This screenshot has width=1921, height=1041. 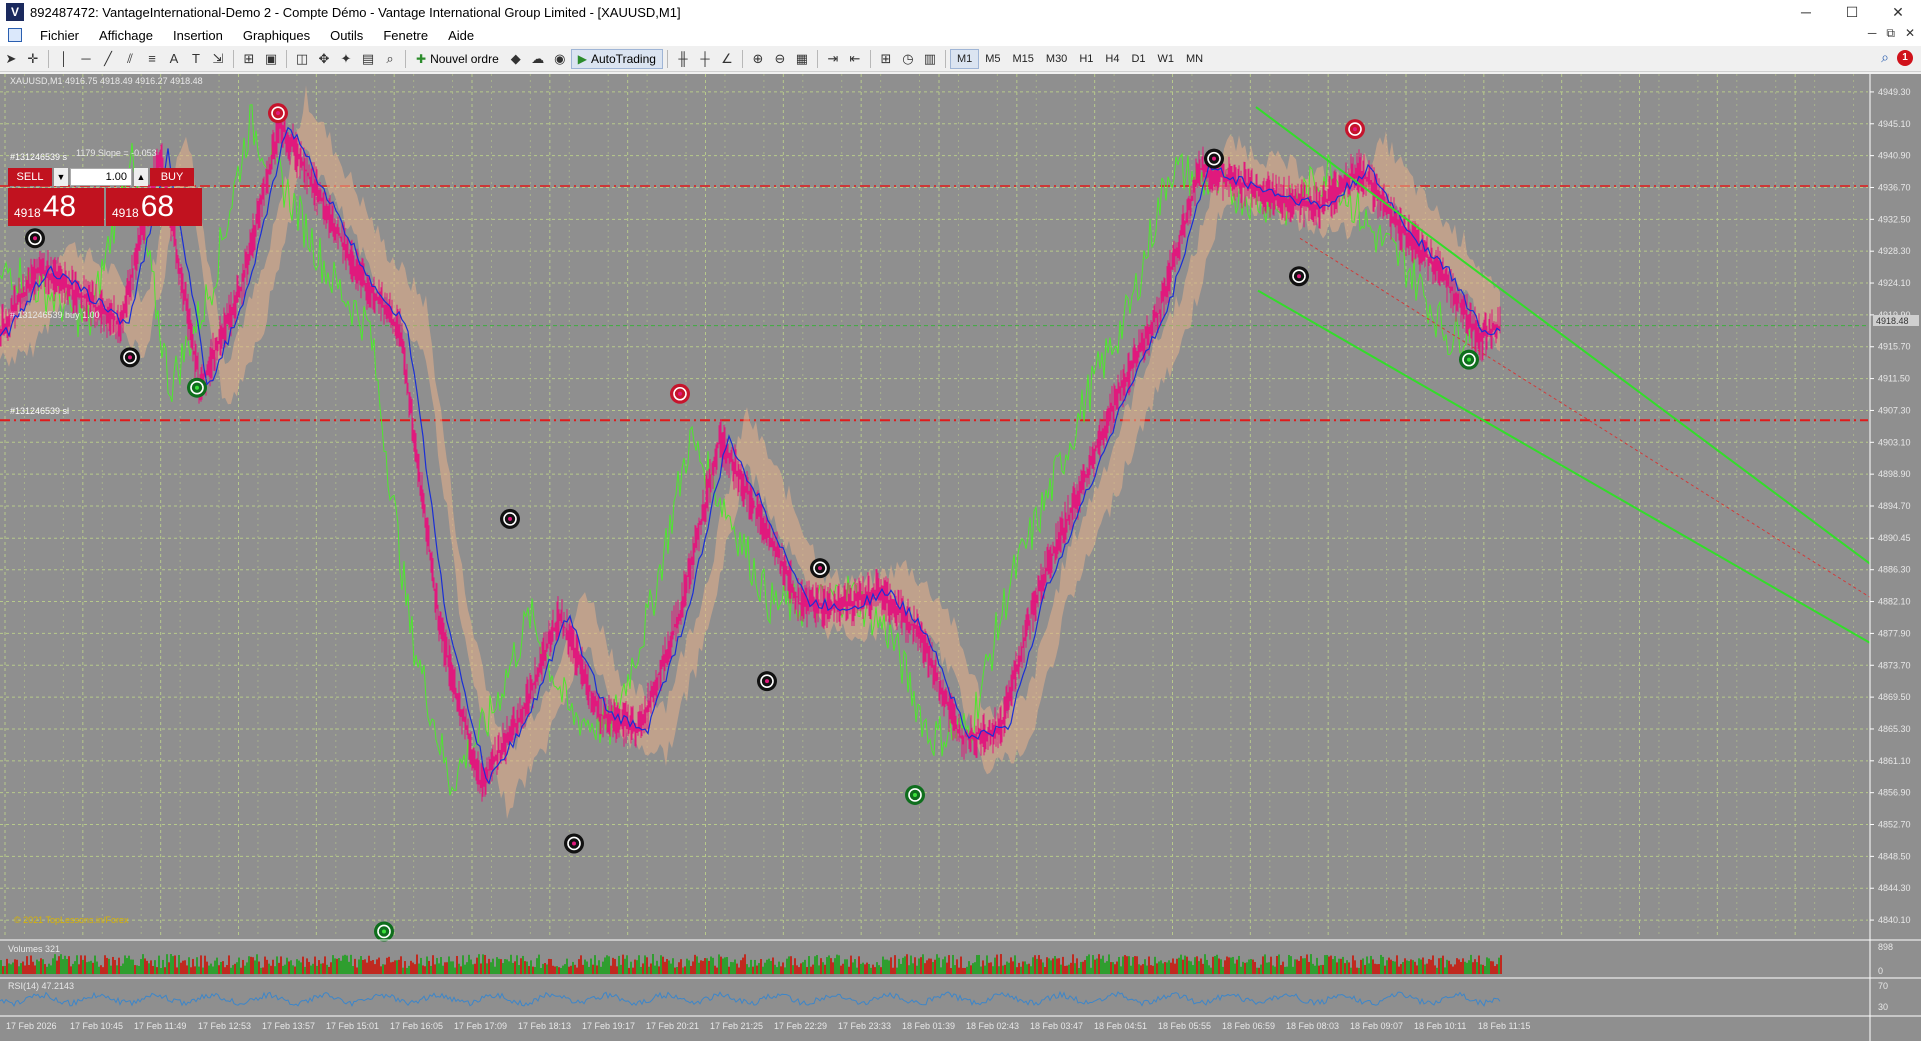 I want to click on tile-windows-icon: ▦, so click(x=802, y=59).